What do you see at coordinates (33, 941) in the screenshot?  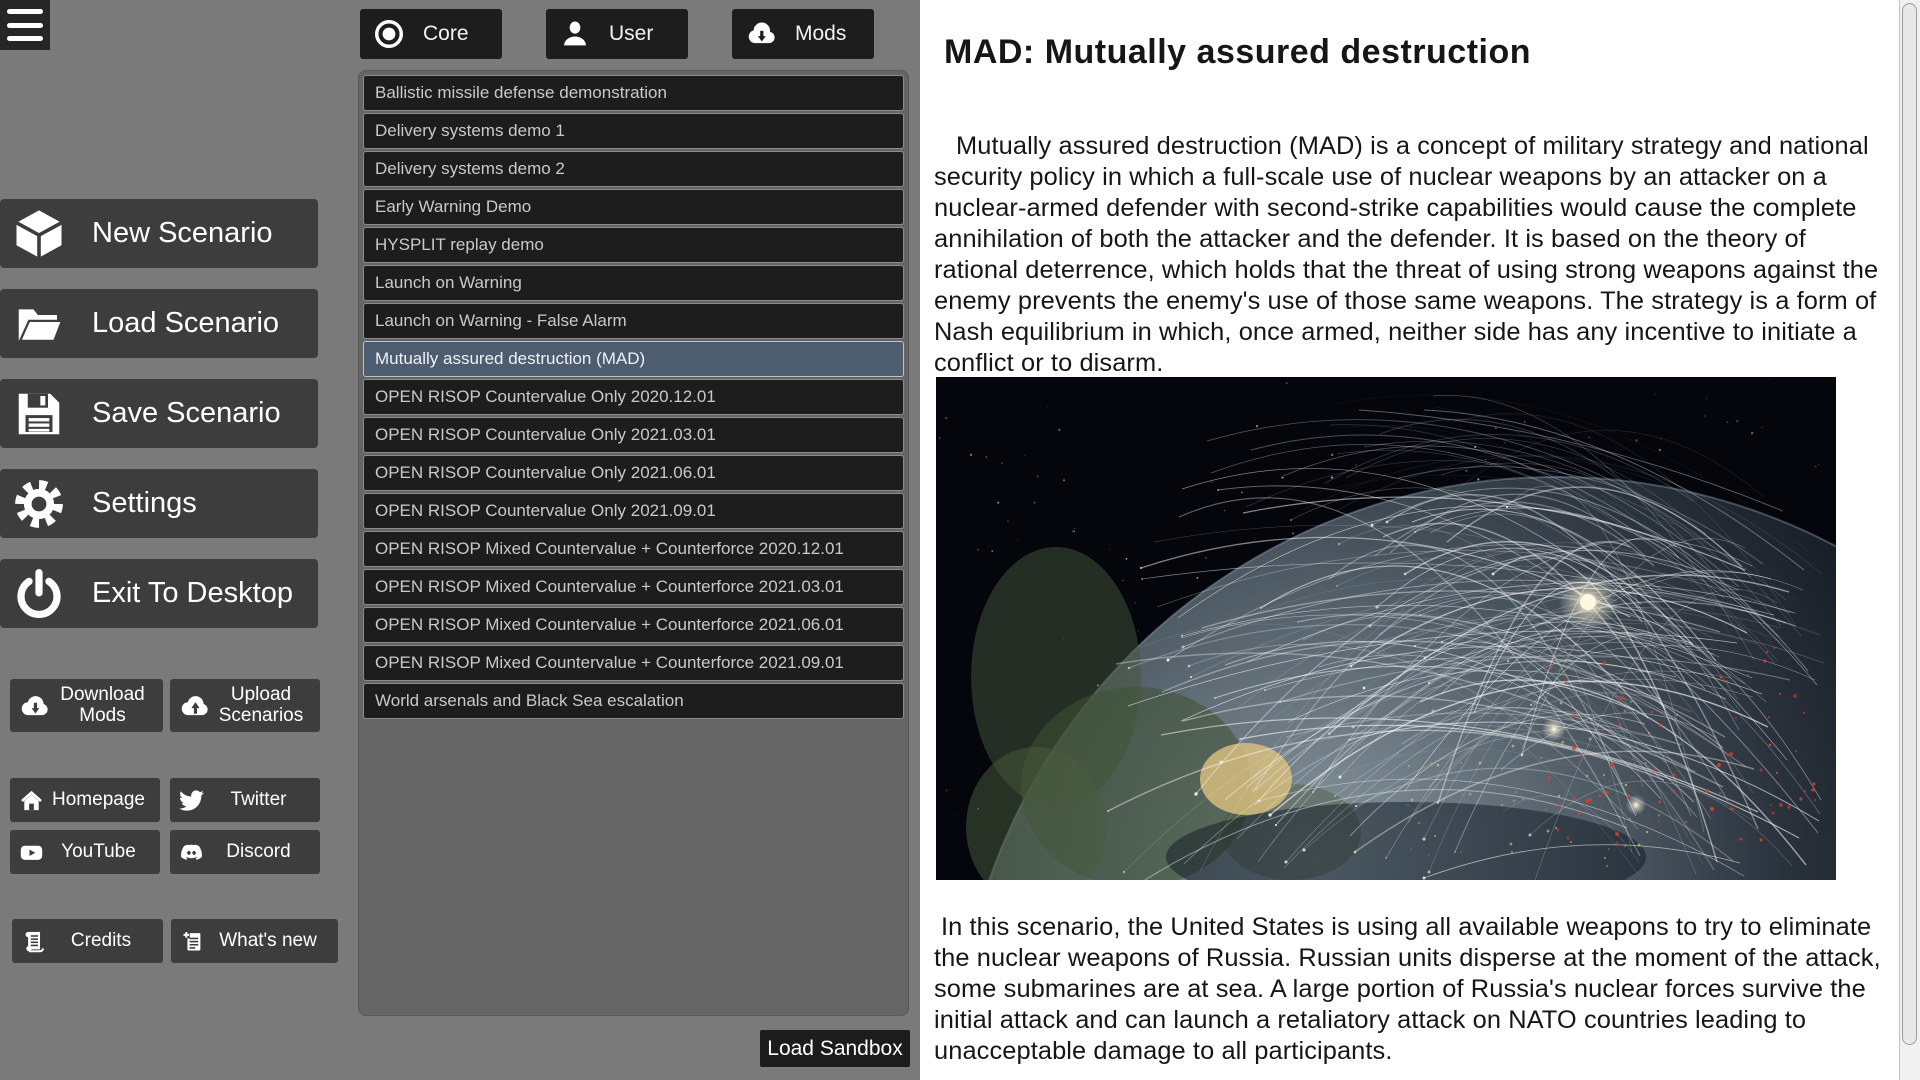 I see `scroll-icon` at bounding box center [33, 941].